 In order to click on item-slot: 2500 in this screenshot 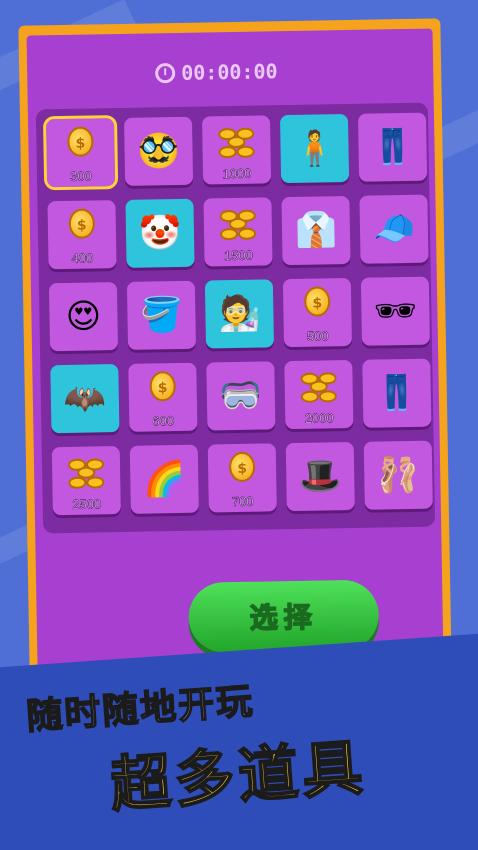, I will do `click(86, 481)`.